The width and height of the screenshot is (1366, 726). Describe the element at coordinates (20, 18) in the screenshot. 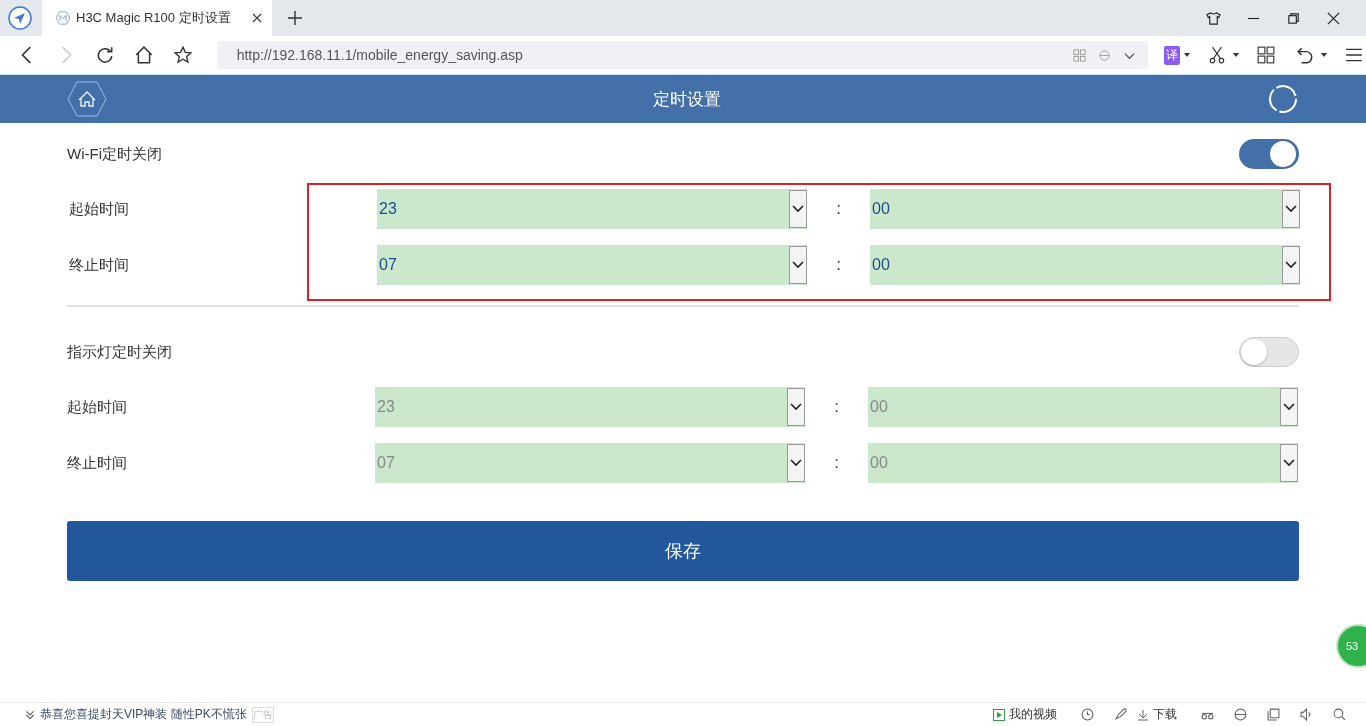

I see `browser-logo-icon` at that location.